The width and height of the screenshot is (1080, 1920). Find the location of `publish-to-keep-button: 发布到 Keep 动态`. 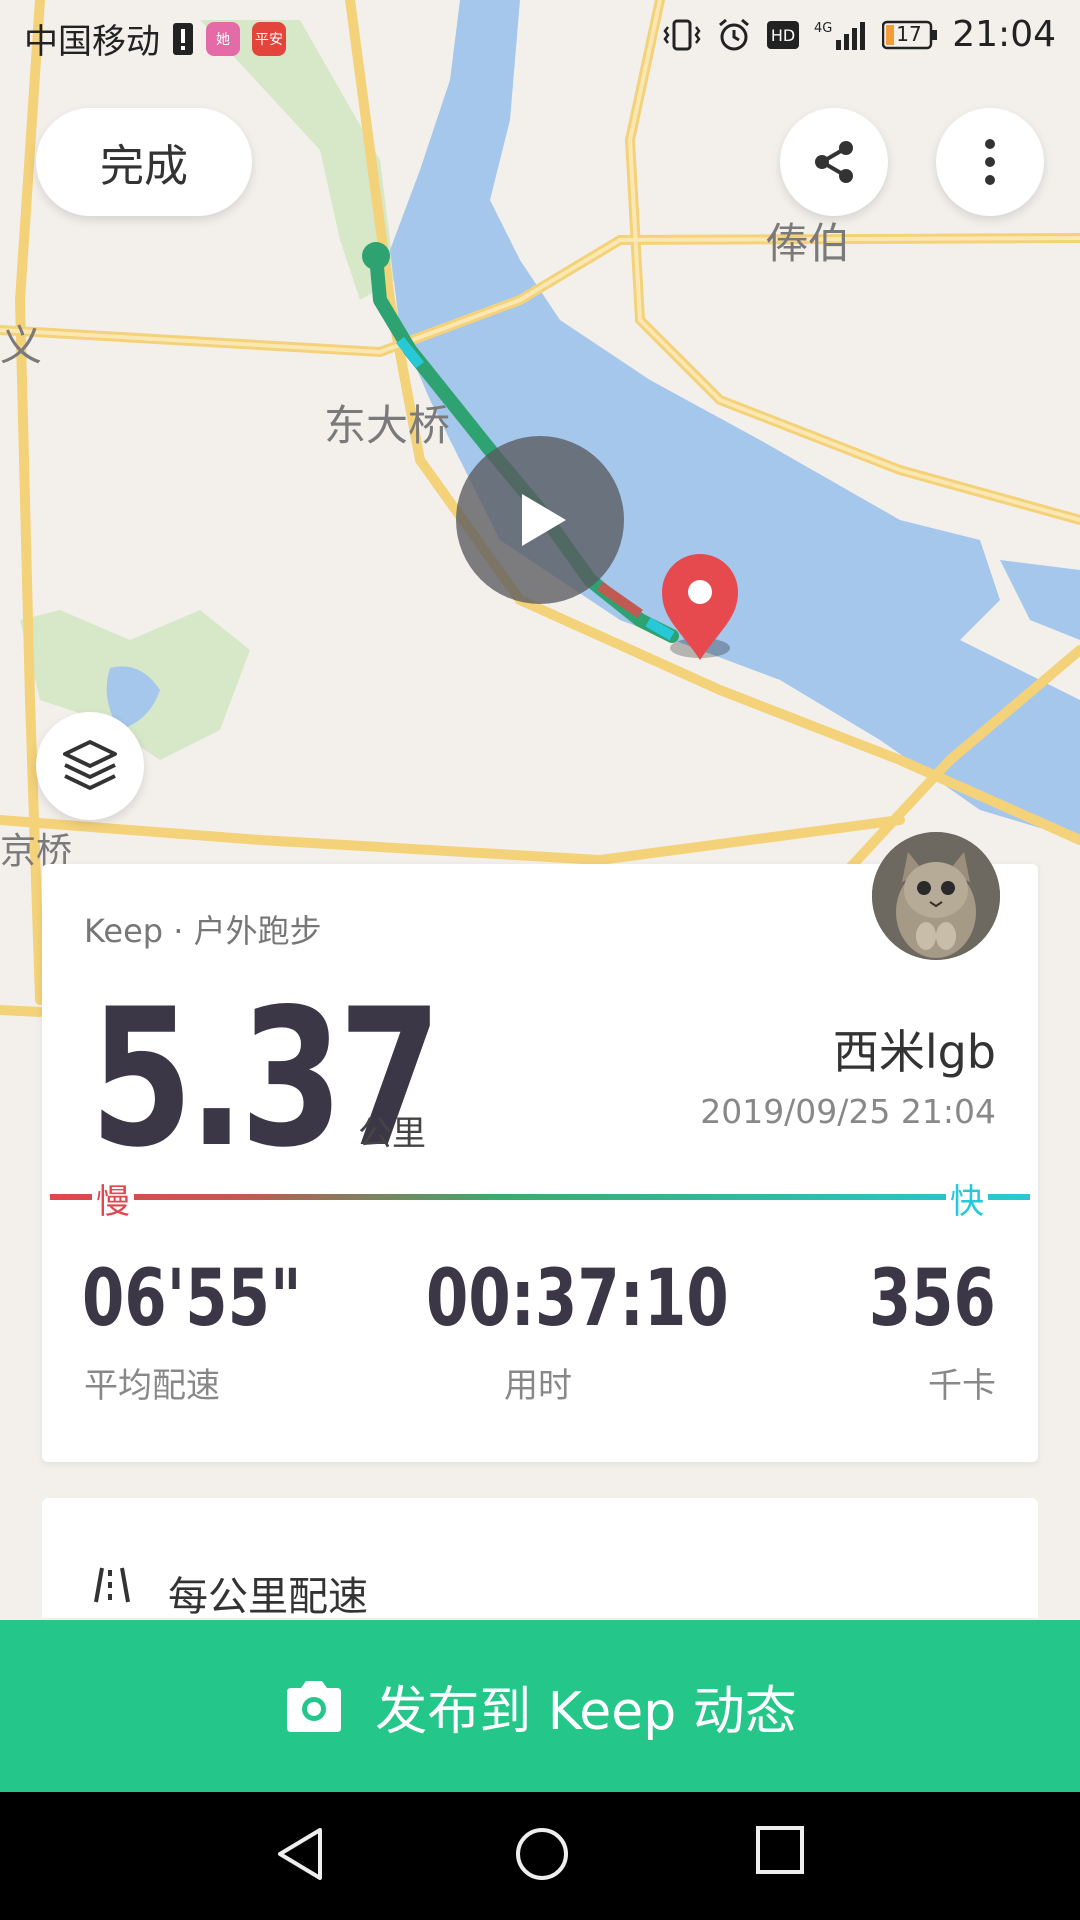

publish-to-keep-button: 发布到 Keep 动态 is located at coordinates (540, 1706).